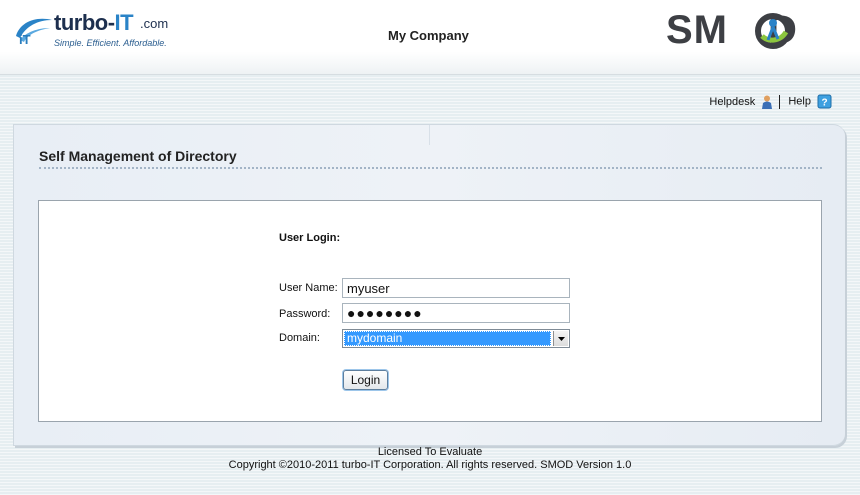 This screenshot has height=495, width=860. I want to click on logo-tagline: Simple. Efficient. Affordable., so click(110, 43).